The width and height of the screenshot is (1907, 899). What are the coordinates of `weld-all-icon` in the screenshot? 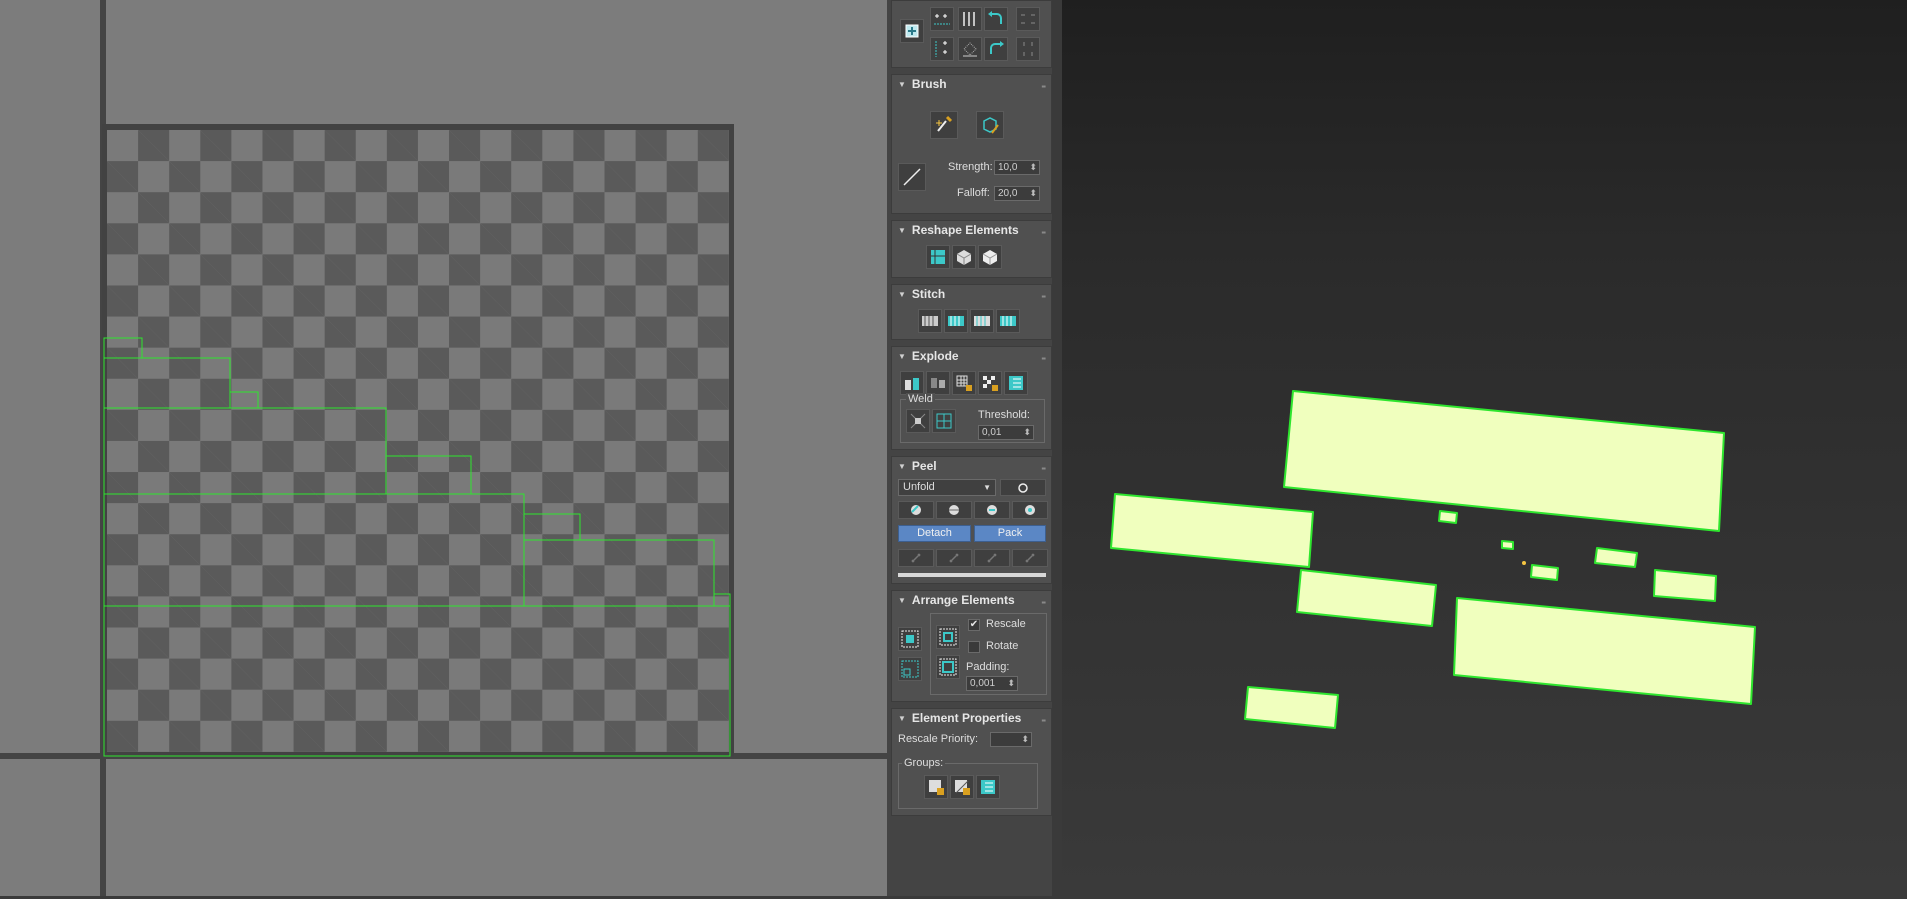 It's located at (944, 421).